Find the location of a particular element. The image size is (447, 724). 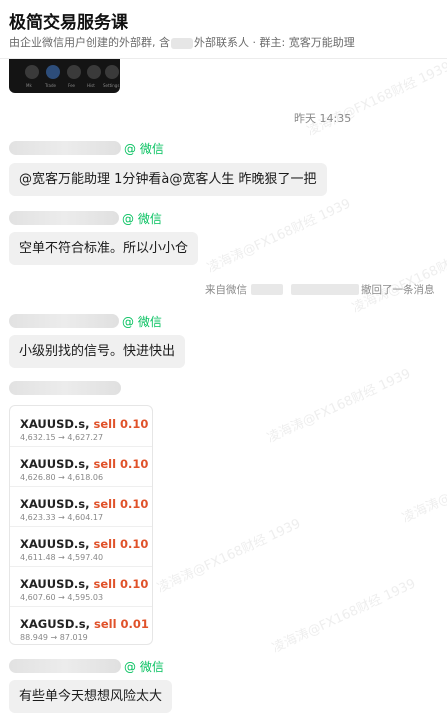

timestamp: 昨天 14:35 is located at coordinates (323, 118).